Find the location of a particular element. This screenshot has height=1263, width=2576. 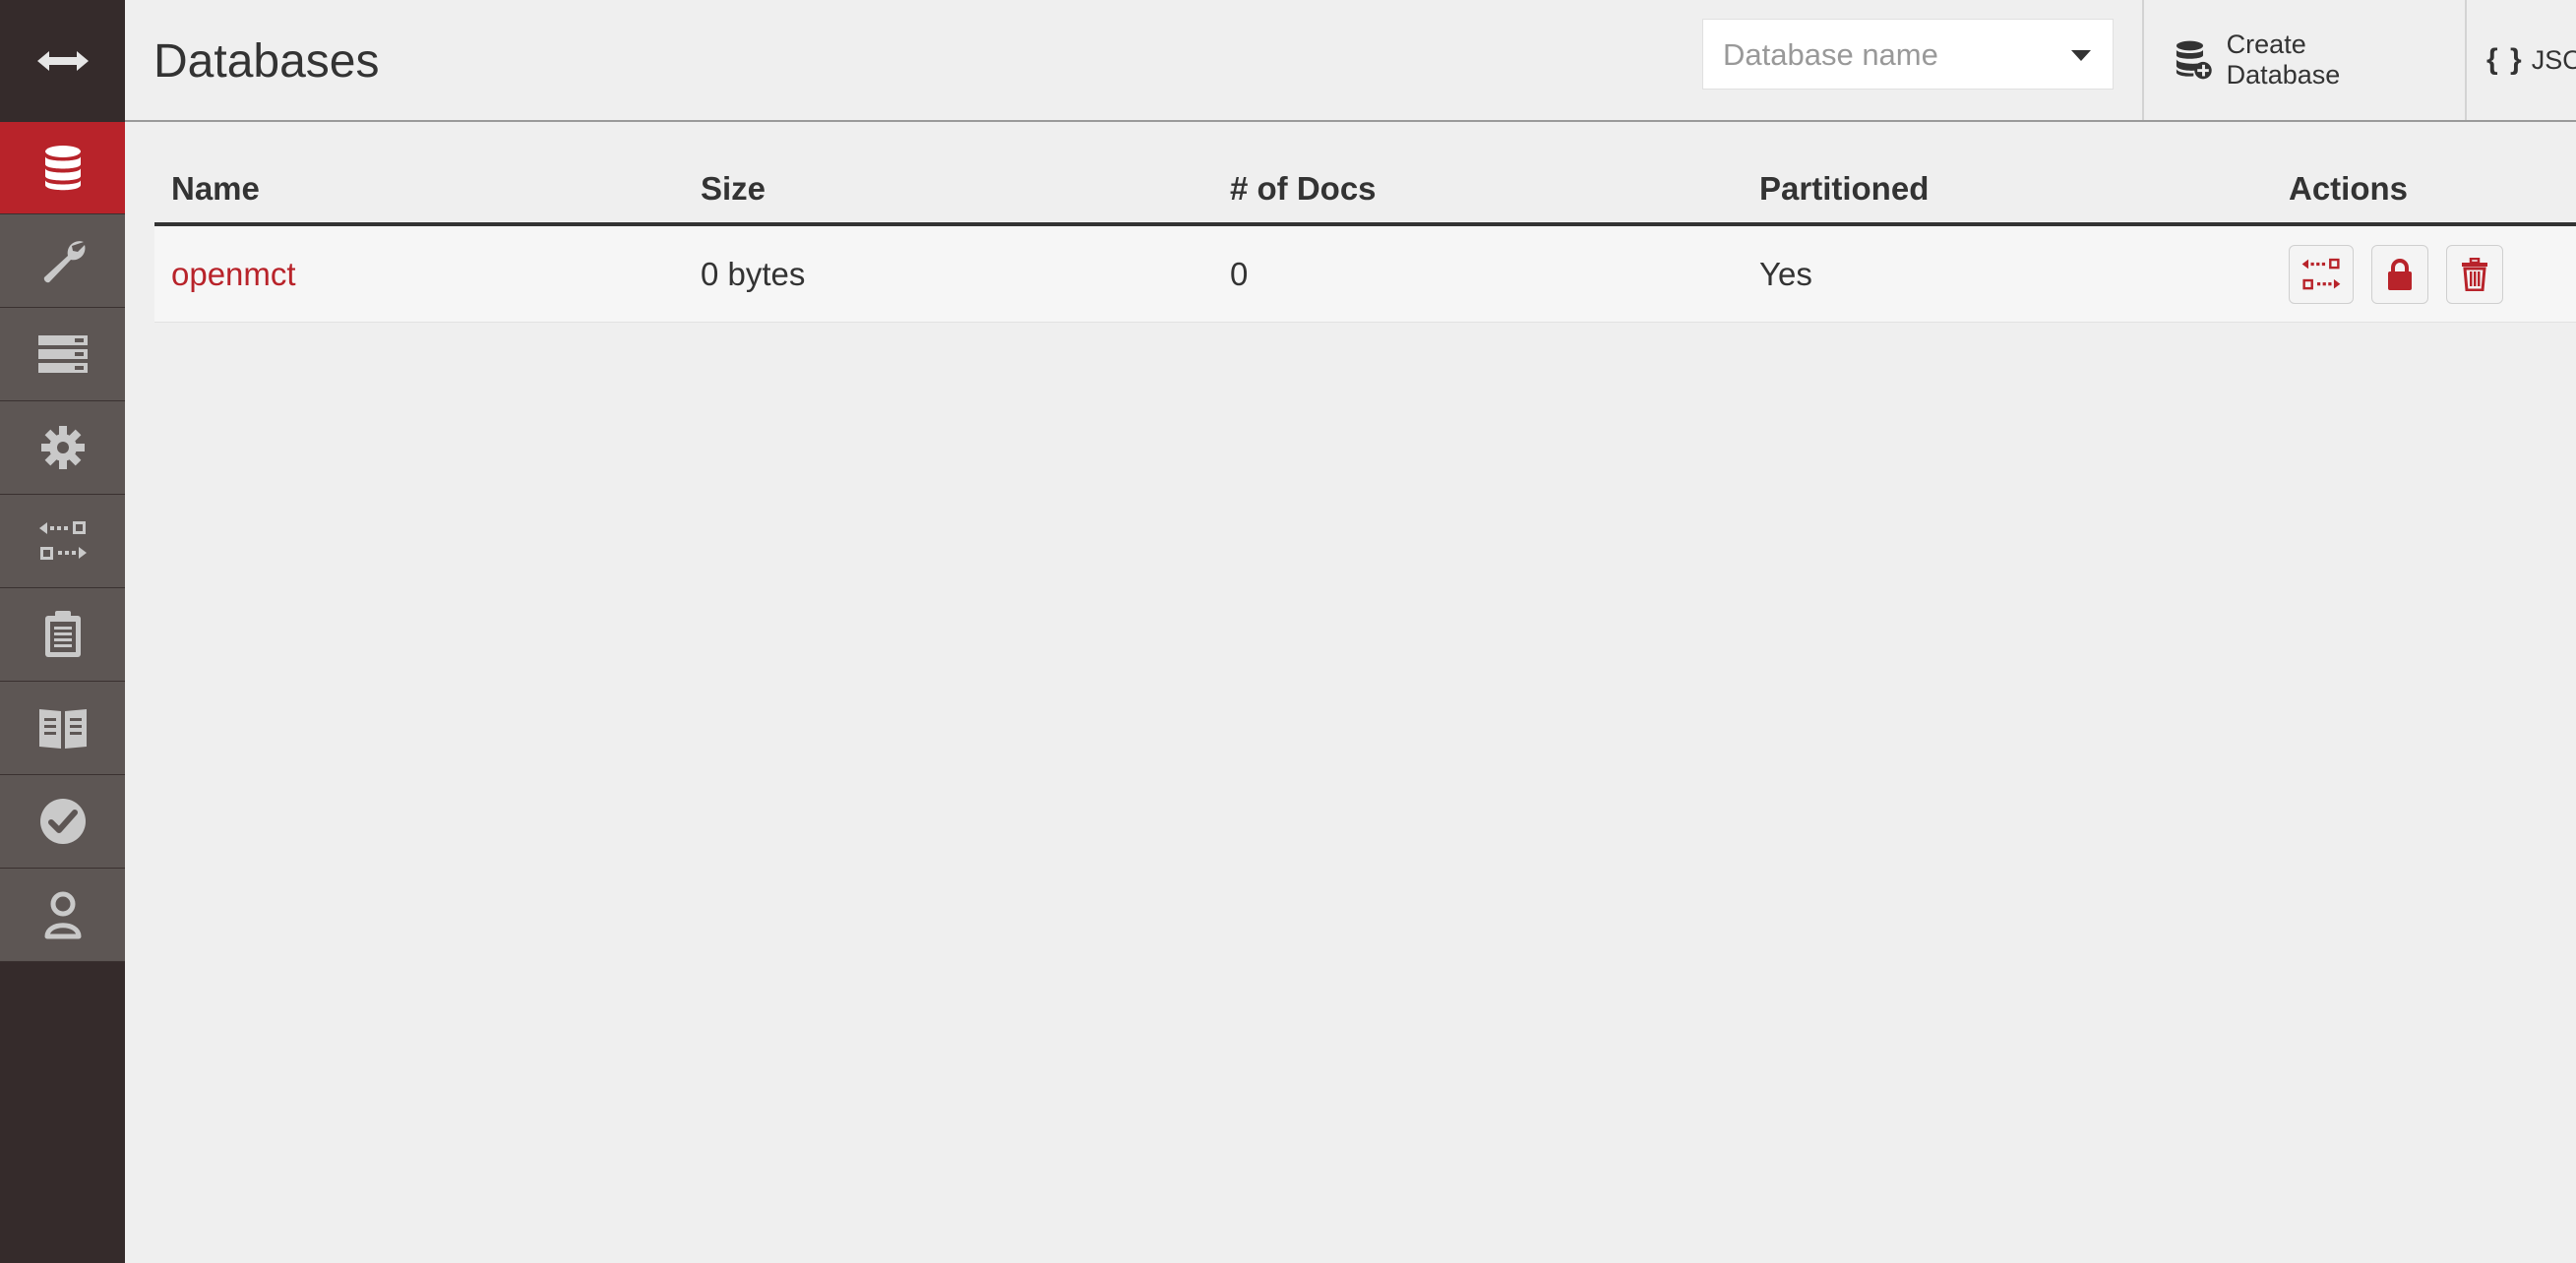

sidebar-item-setup is located at coordinates (62, 261).